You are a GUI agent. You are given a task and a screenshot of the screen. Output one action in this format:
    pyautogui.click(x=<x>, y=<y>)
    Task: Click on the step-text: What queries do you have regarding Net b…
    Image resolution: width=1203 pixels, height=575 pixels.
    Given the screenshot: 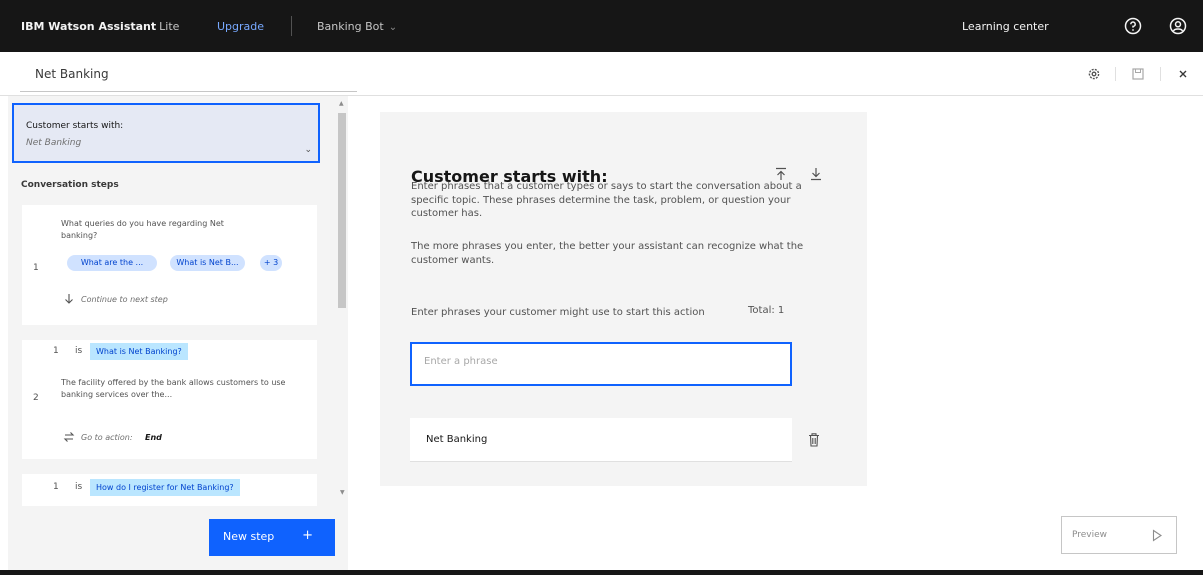 What is the action you would take?
    pyautogui.click(x=142, y=229)
    